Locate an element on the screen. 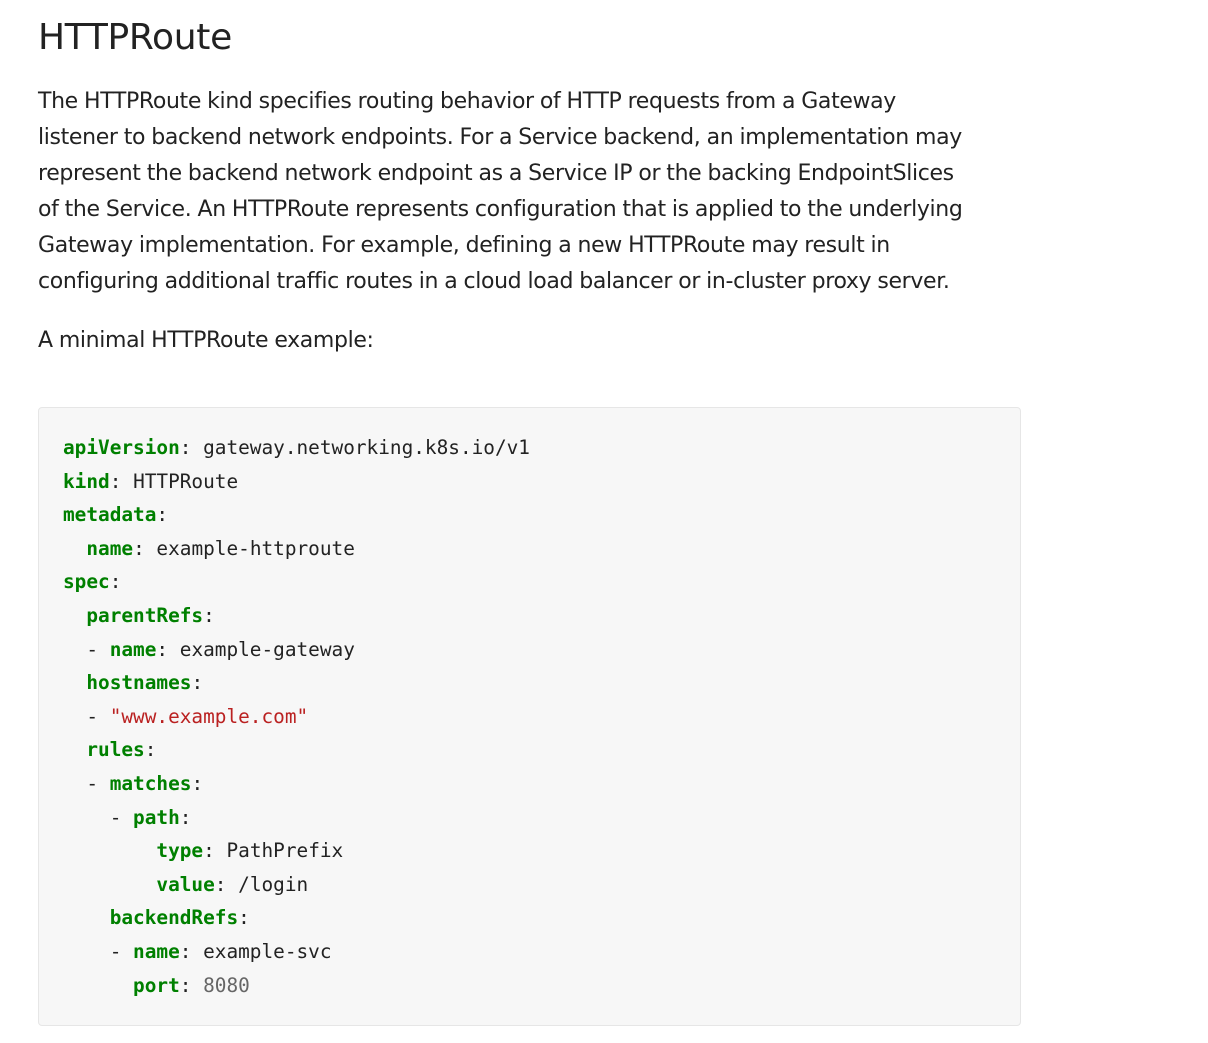  code-key: parentRefs is located at coordinates (145, 615).